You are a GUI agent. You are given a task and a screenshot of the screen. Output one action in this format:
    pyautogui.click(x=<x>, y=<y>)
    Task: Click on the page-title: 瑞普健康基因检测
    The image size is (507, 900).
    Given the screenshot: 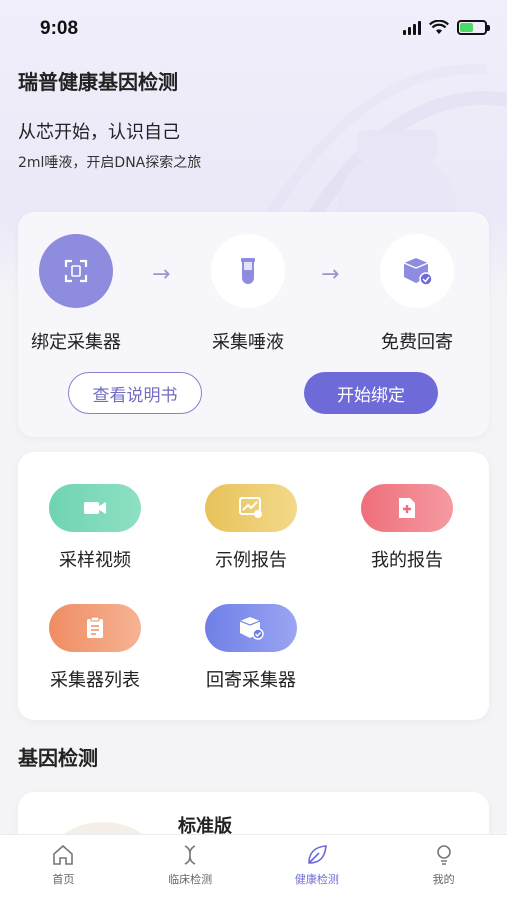 What is the action you would take?
    pyautogui.click(x=98, y=82)
    